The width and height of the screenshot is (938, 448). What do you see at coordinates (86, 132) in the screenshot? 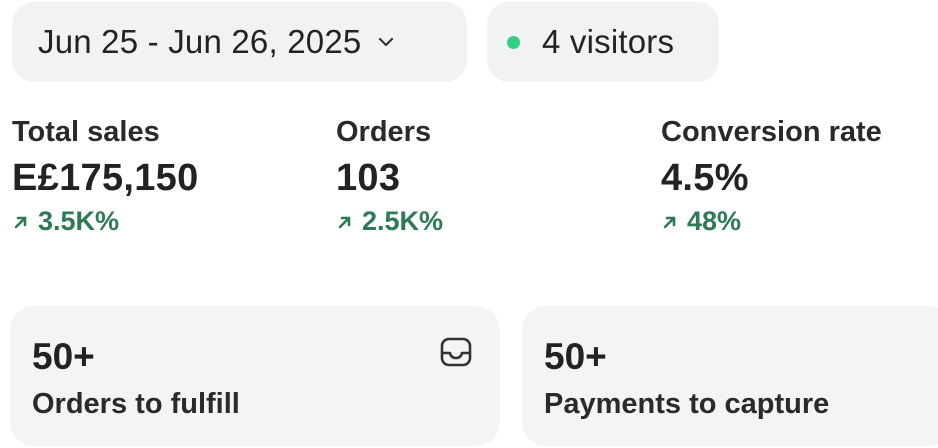
I see `metric-label: Total sales` at bounding box center [86, 132].